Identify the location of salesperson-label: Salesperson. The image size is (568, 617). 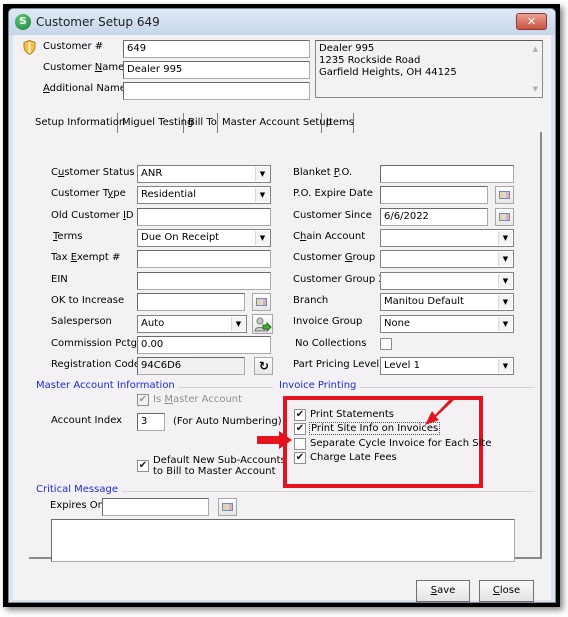
(81, 321).